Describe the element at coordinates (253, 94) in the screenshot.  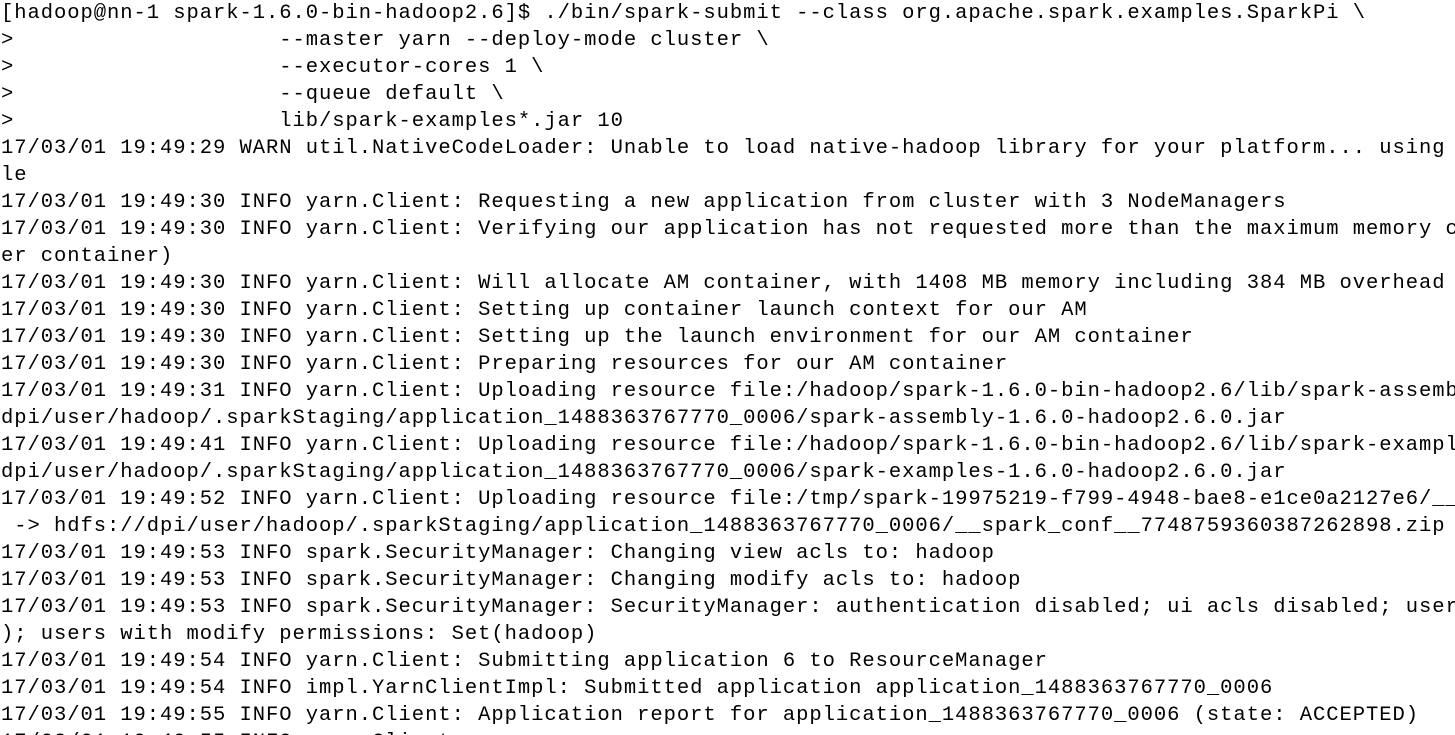
I see `terminal-line: > --queue default \` at that location.